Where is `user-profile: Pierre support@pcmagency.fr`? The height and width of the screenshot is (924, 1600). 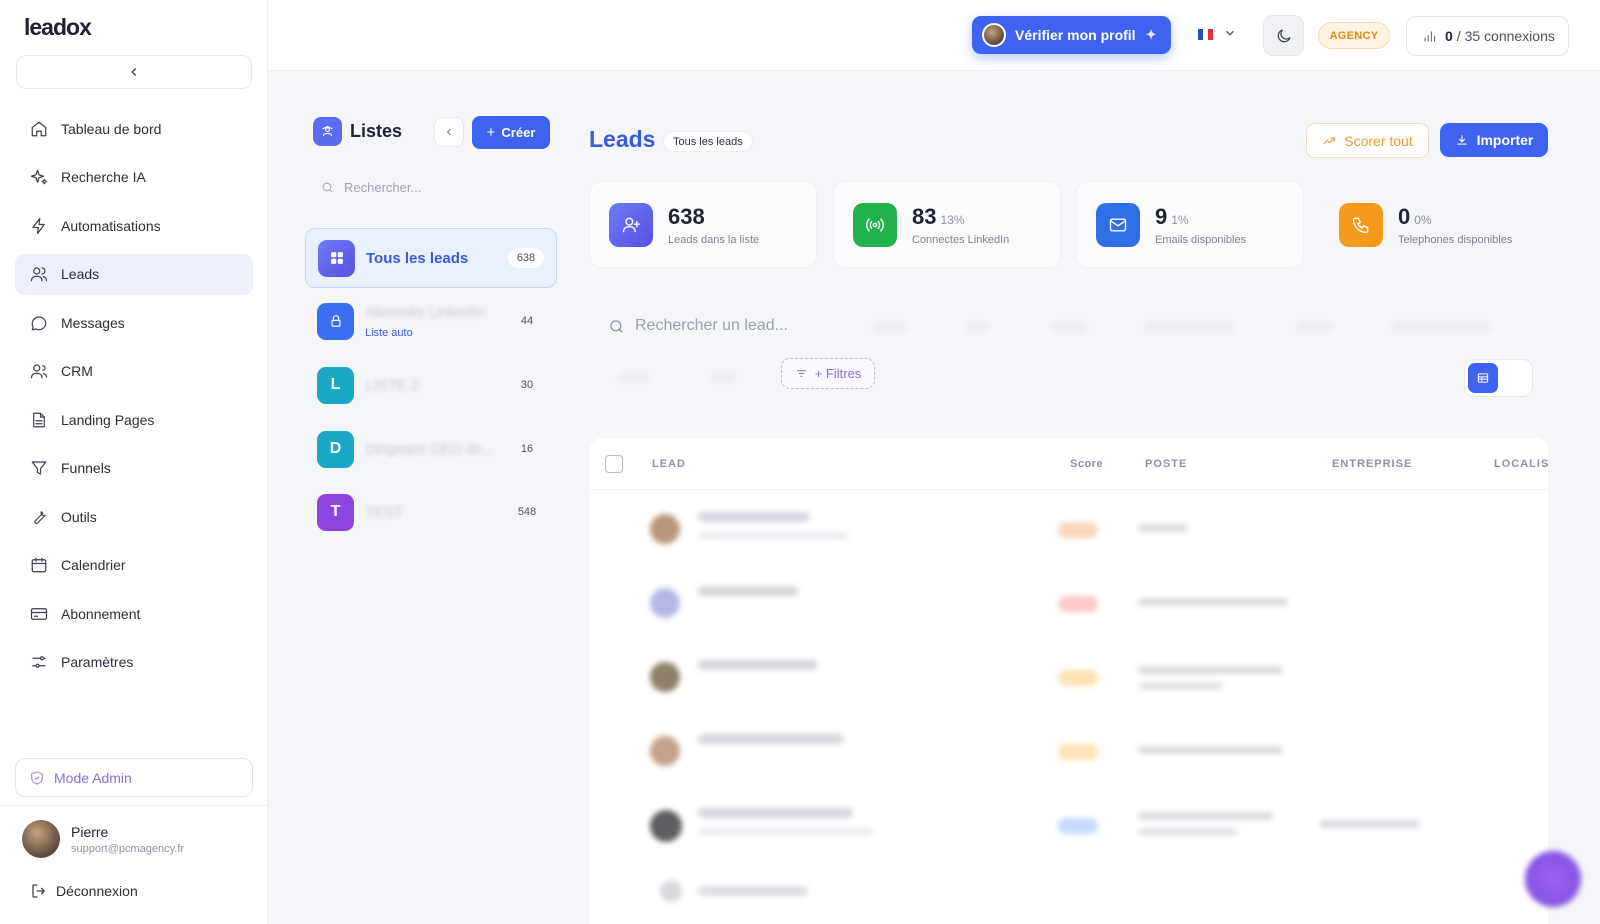
user-profile: Pierre support@pcmagency.fr is located at coordinates (103, 839).